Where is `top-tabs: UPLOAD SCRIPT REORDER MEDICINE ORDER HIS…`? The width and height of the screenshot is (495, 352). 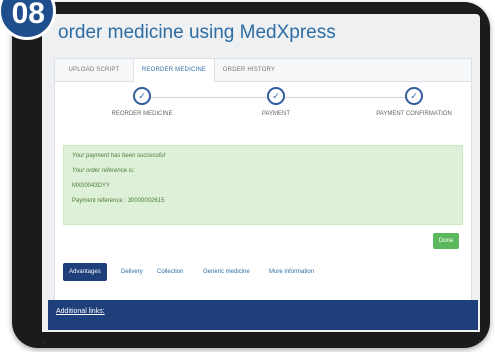 top-tabs: UPLOAD SCRIPT REORDER MEDICINE ORDER HIS… is located at coordinates (263, 70).